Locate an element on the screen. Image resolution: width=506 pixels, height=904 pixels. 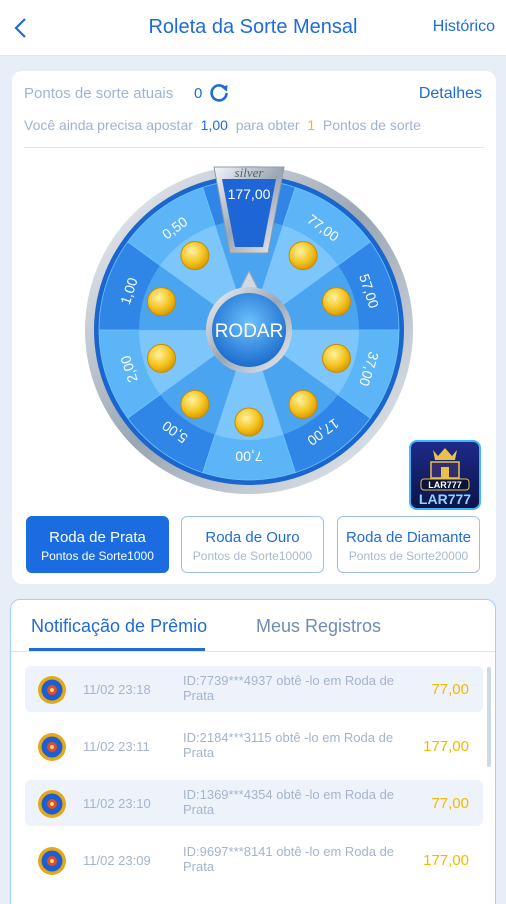
page-title: Roleta da Sorte Mensal is located at coordinates (253, 27).